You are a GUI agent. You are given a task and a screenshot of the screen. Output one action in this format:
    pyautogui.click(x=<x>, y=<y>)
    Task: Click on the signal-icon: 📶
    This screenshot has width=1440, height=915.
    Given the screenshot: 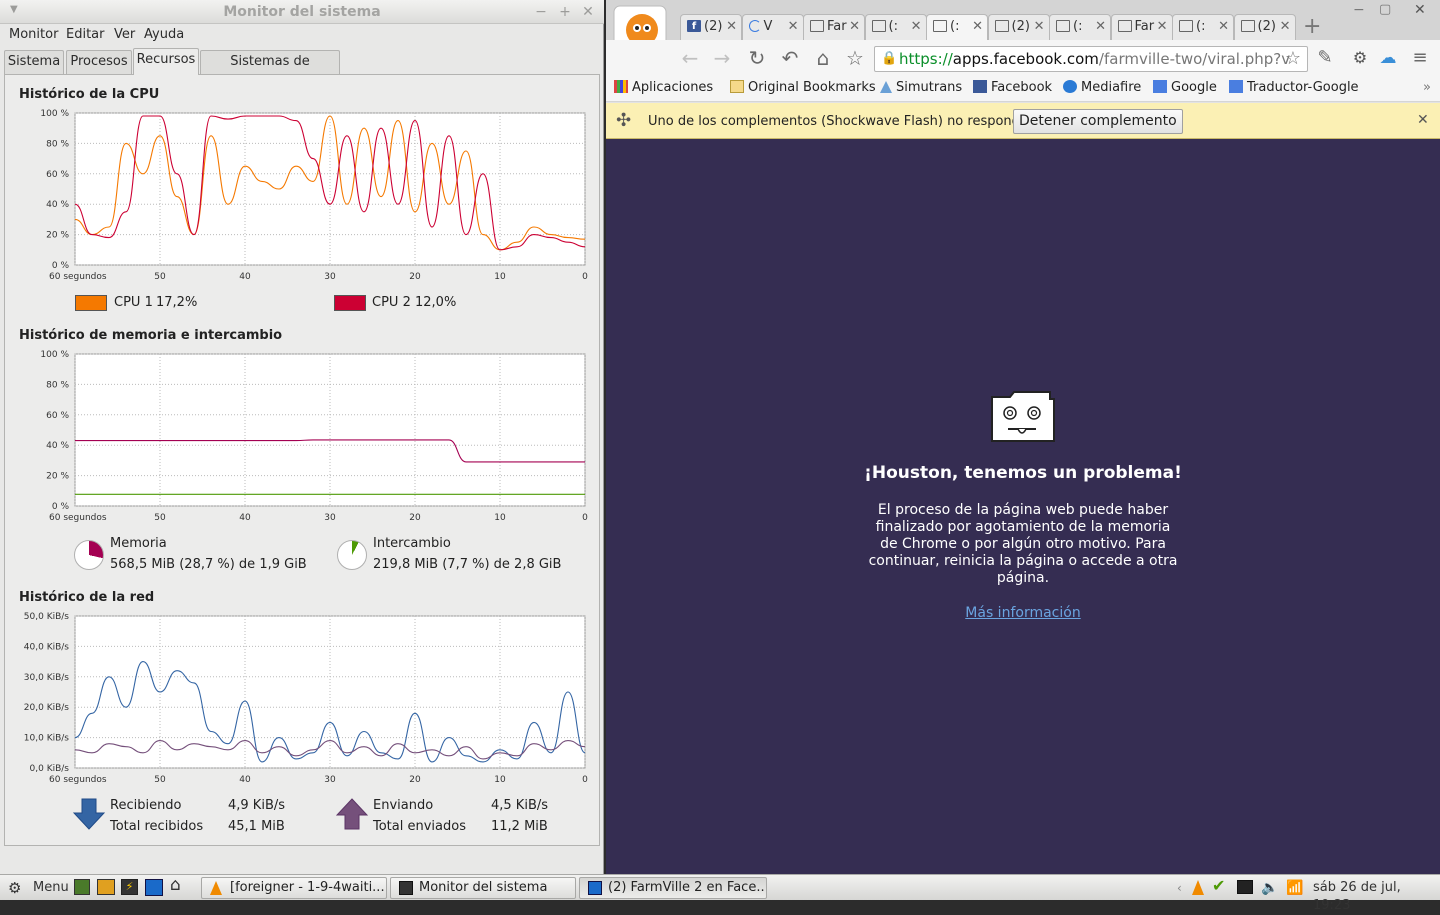 What is the action you would take?
    pyautogui.click(x=1294, y=888)
    